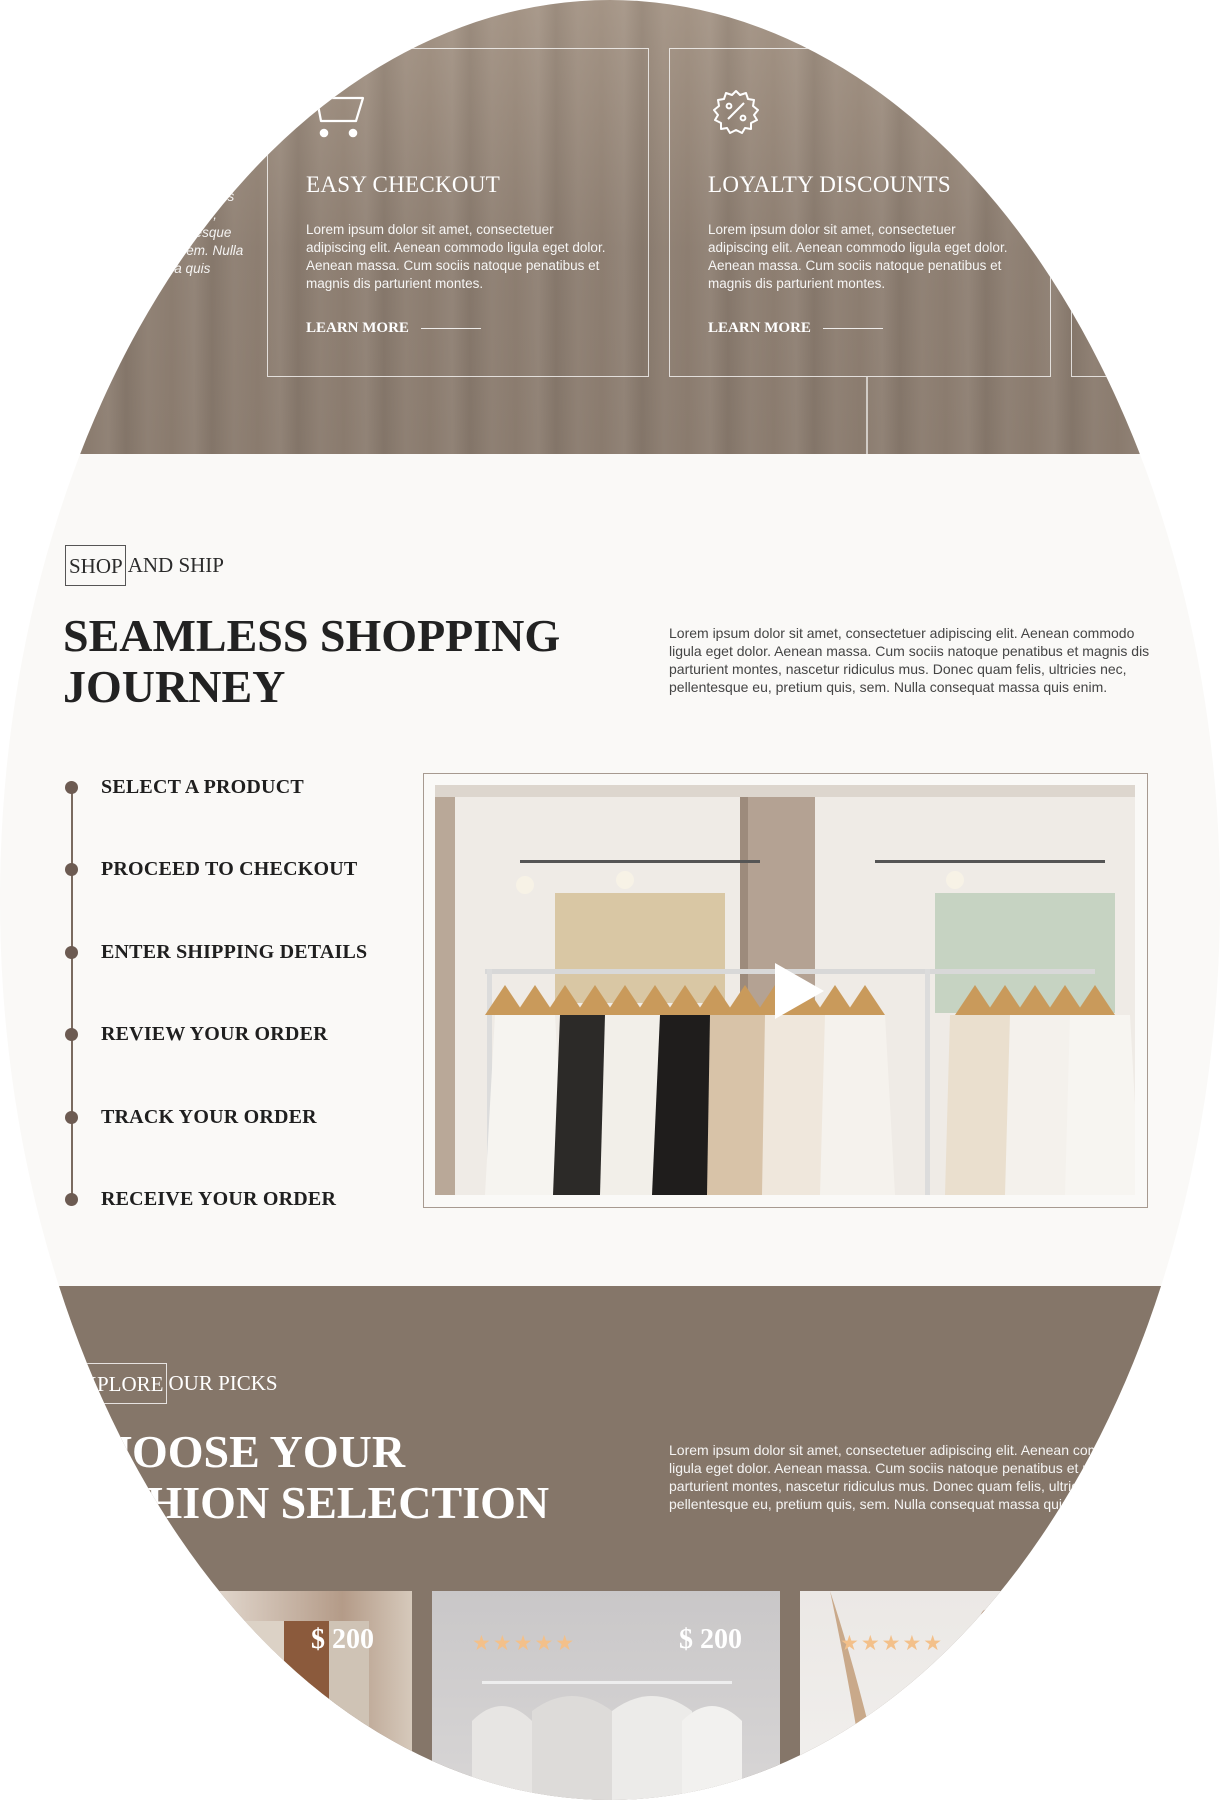 The width and height of the screenshot is (1221, 1800). I want to click on step-label: PROCEED TO CHECKOUT, so click(229, 869).